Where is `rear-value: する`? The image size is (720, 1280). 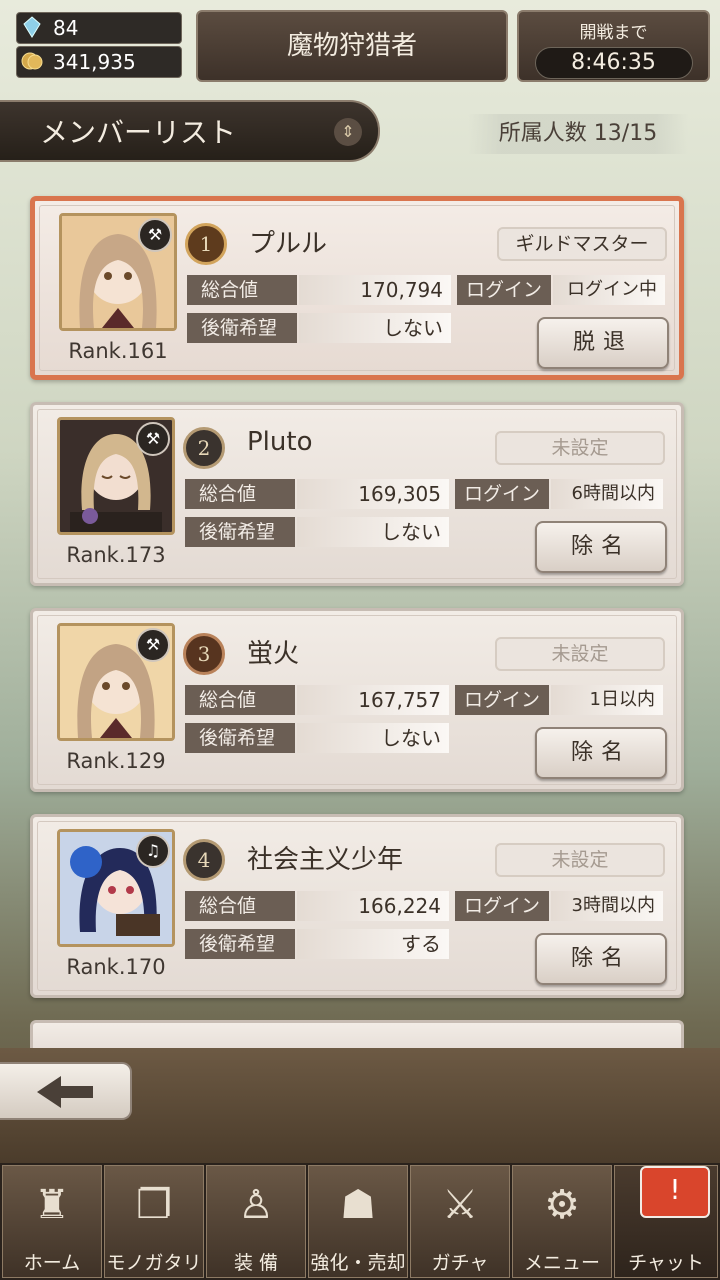
rear-value: する is located at coordinates (373, 944).